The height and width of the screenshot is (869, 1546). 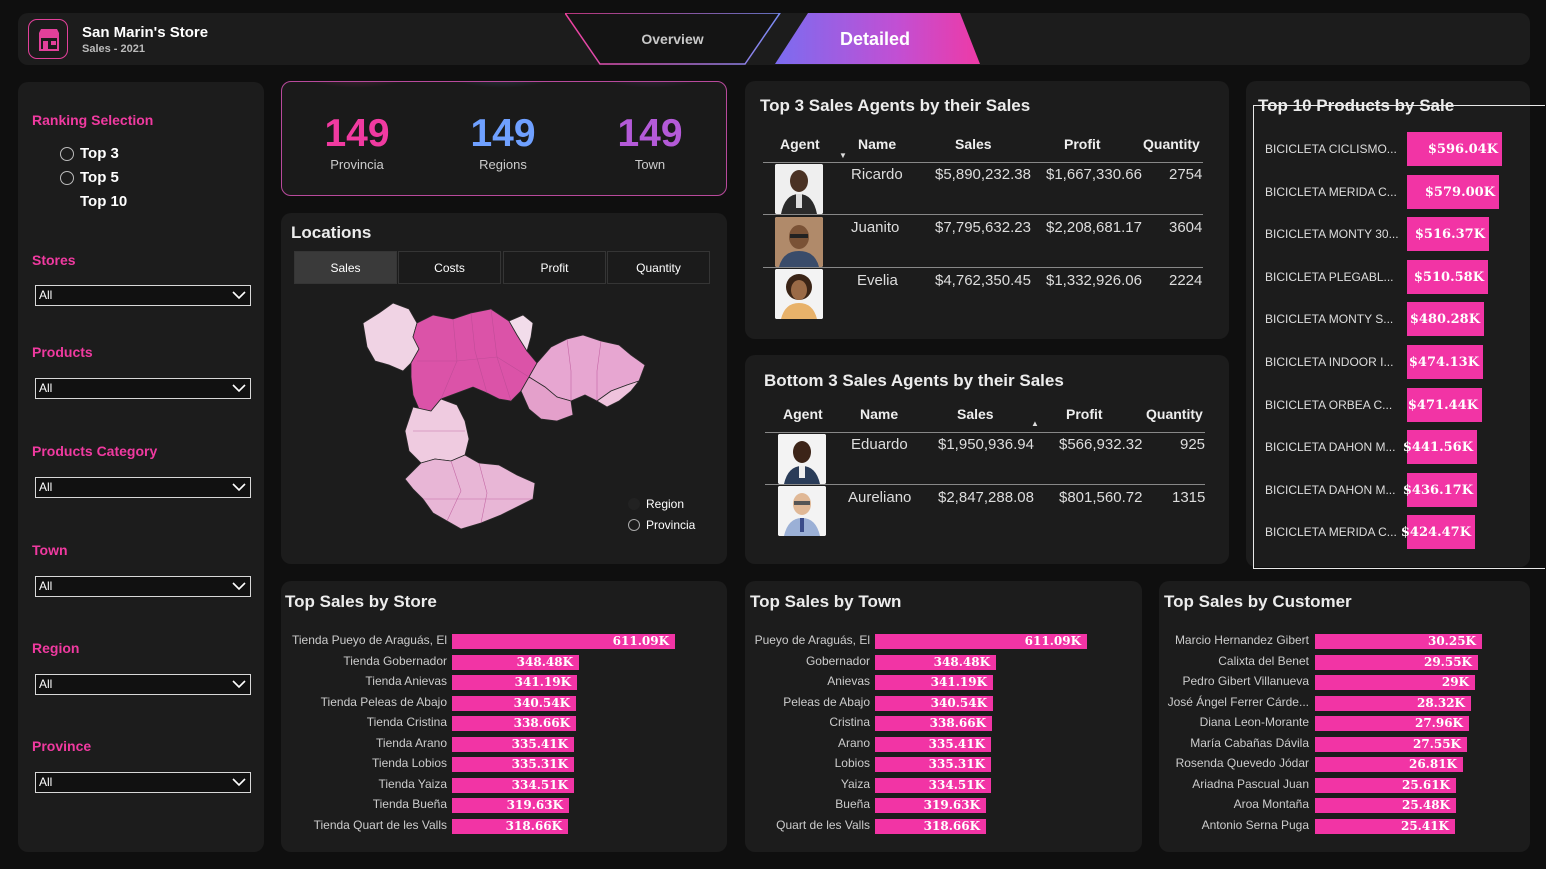 What do you see at coordinates (1249, 742) in the screenshot?
I see `customer-label: María Cabañas Dávila` at bounding box center [1249, 742].